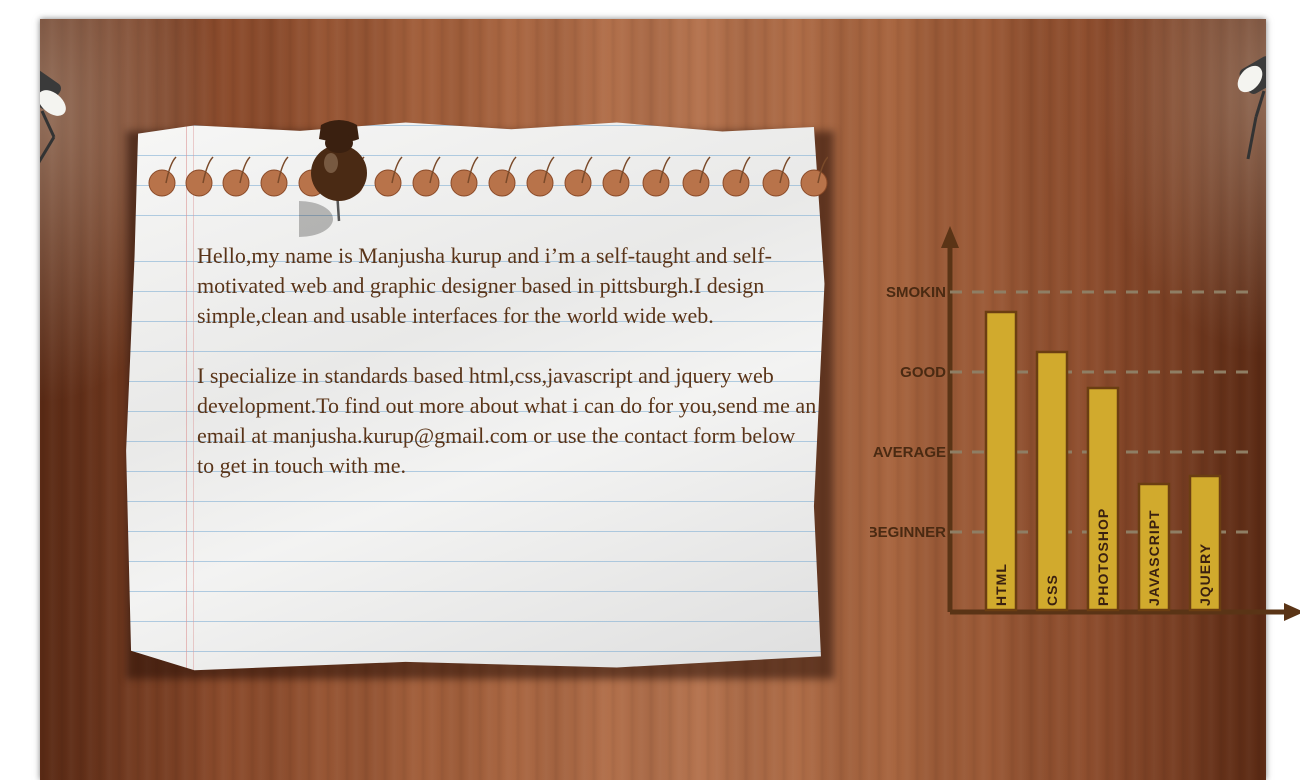 This screenshot has height=780, width=1300. Describe the element at coordinates (1292, 612) in the screenshot. I see `x-axis-arrow` at that location.